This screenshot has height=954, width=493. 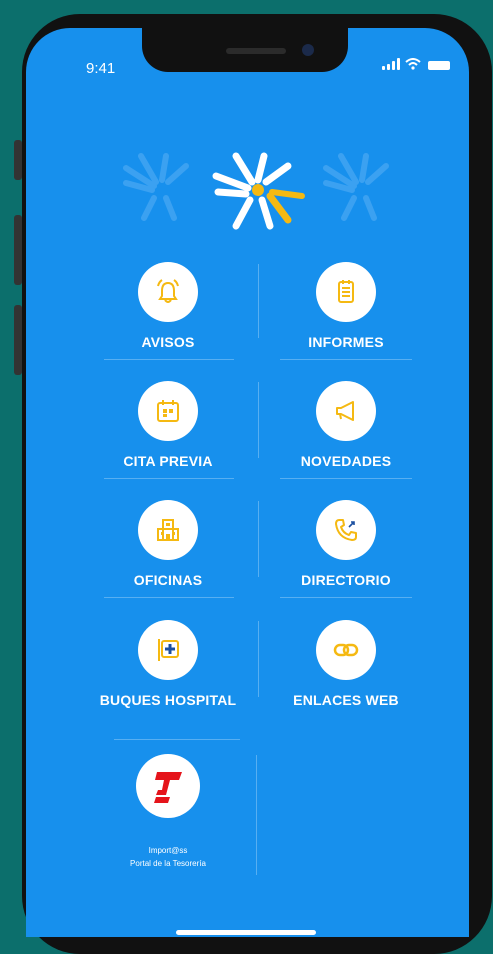 I want to click on menu-item-novedades: NOVEDADES, so click(x=346, y=425).